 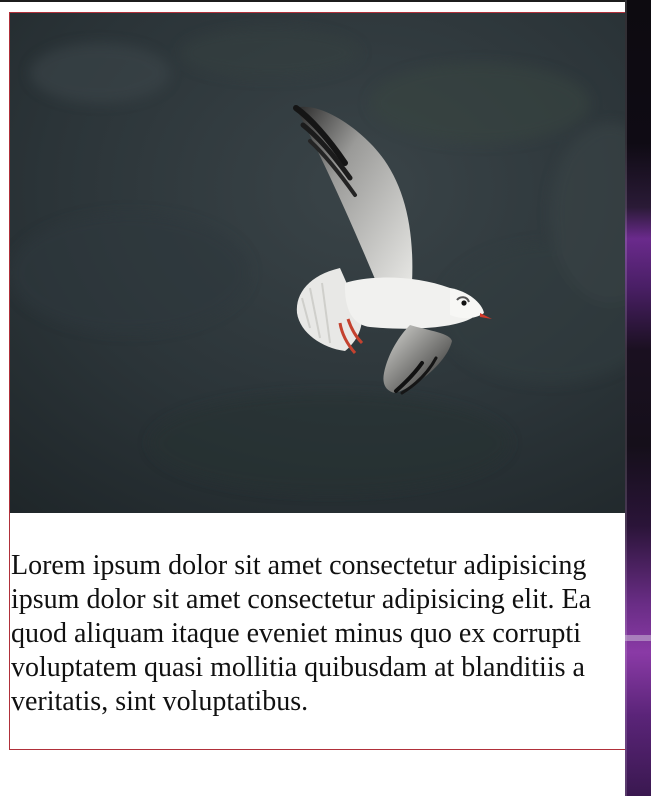 What do you see at coordinates (312, 1) in the screenshot?
I see `top-edge-sliver` at bounding box center [312, 1].